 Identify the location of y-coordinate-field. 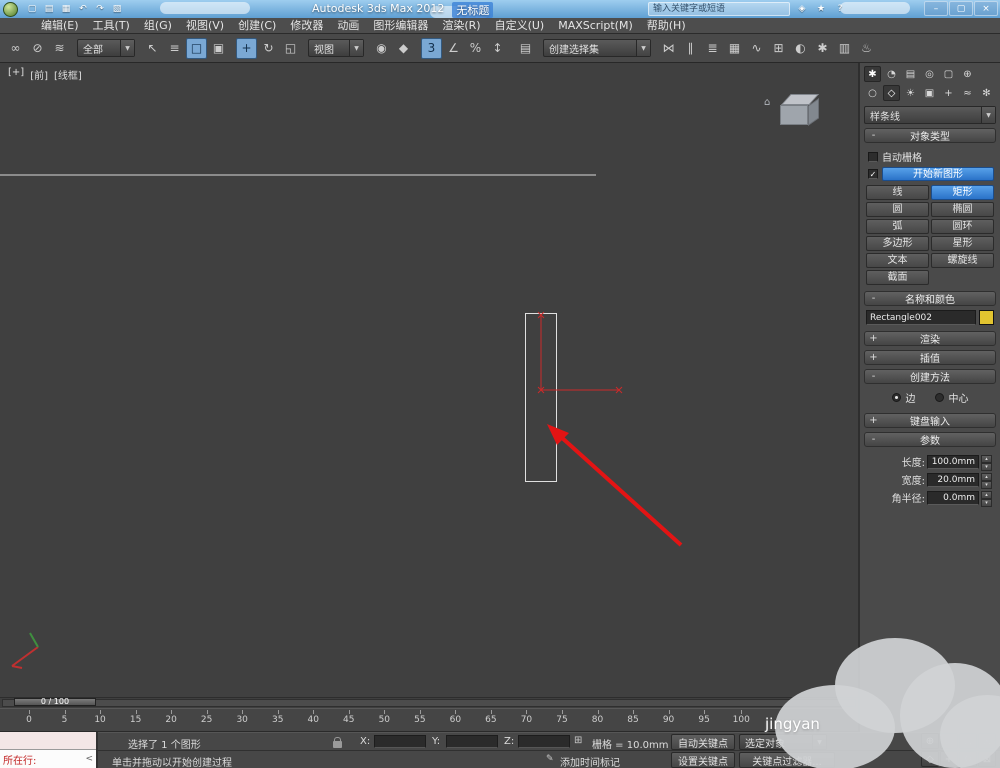
(472, 741).